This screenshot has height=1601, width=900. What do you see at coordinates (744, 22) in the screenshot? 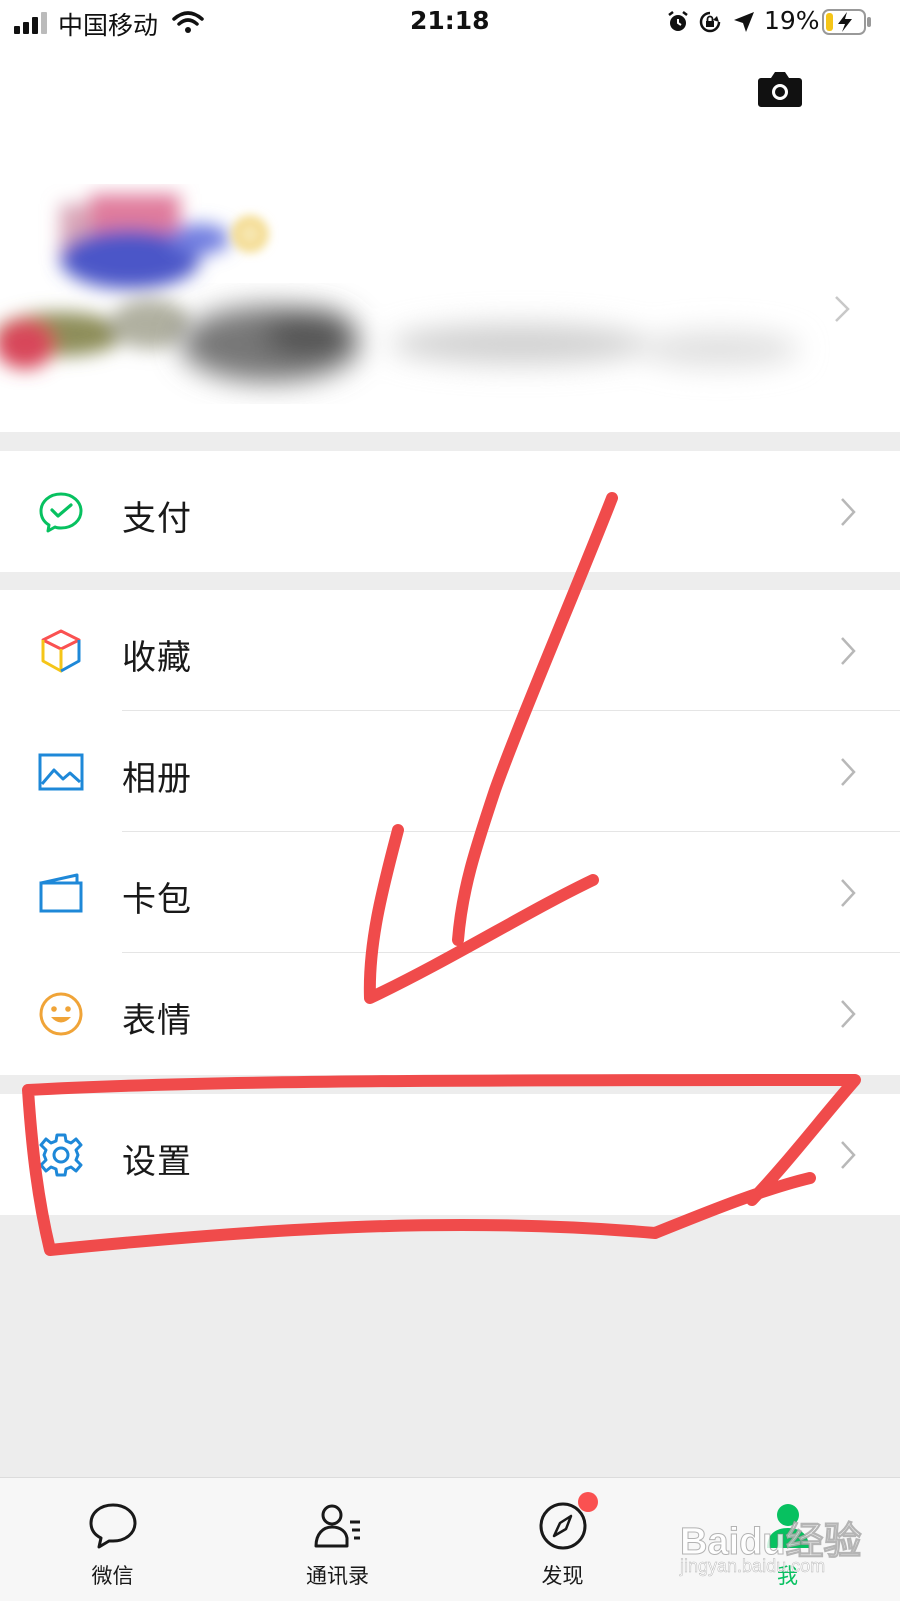
I see `location-icon` at bounding box center [744, 22].